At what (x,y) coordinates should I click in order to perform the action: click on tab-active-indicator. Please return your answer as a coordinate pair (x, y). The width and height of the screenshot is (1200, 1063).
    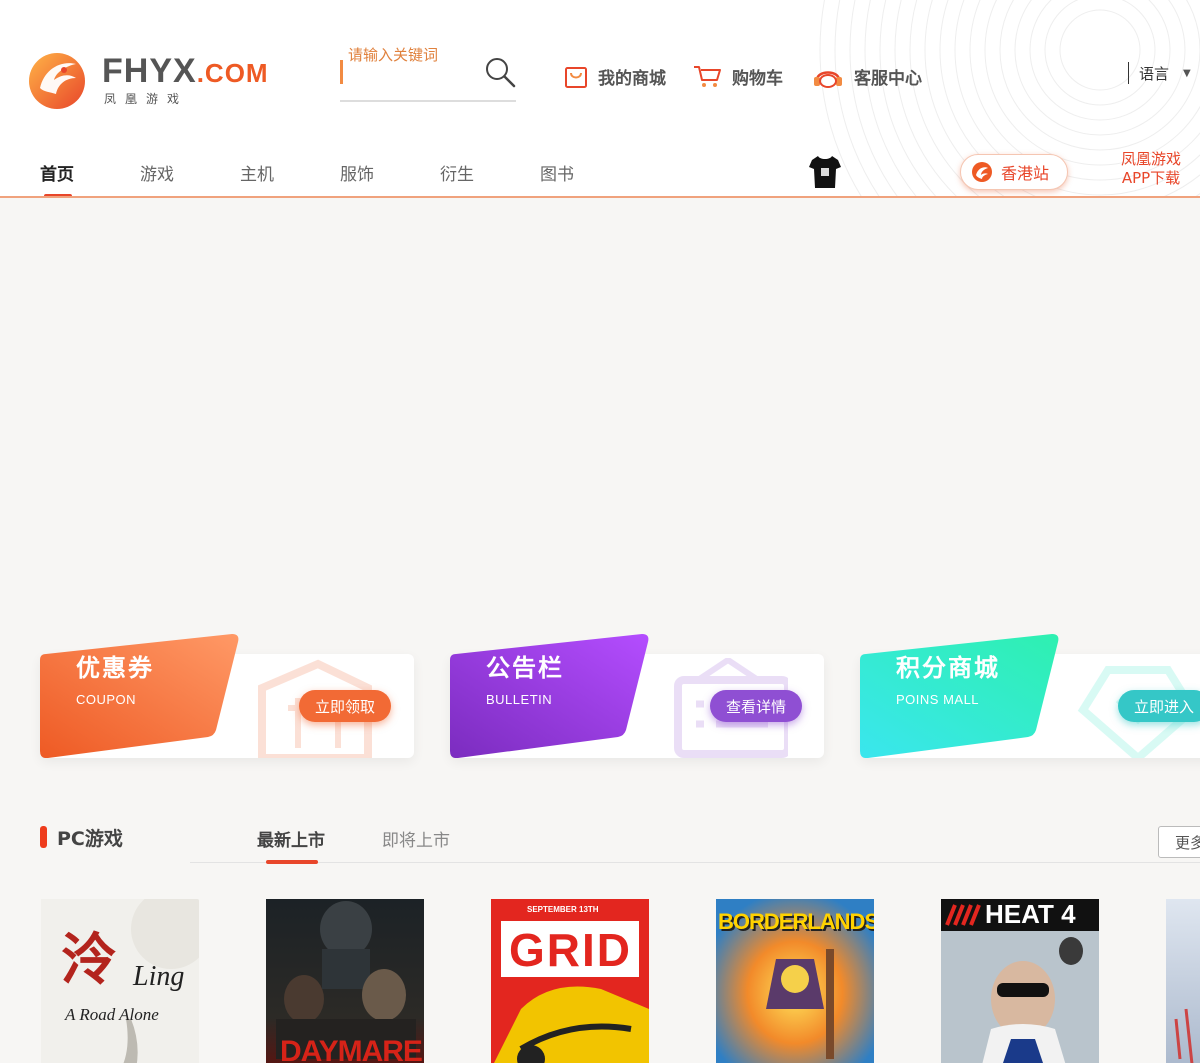
    Looking at the image, I should click on (292, 862).